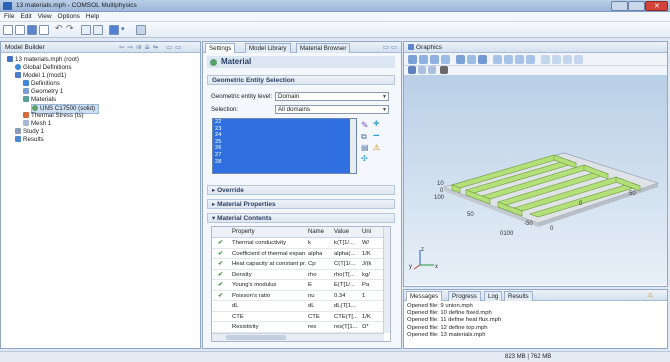 The width and height of the screenshot is (670, 362). I want to click on close-window-button: ✕, so click(656, 6).